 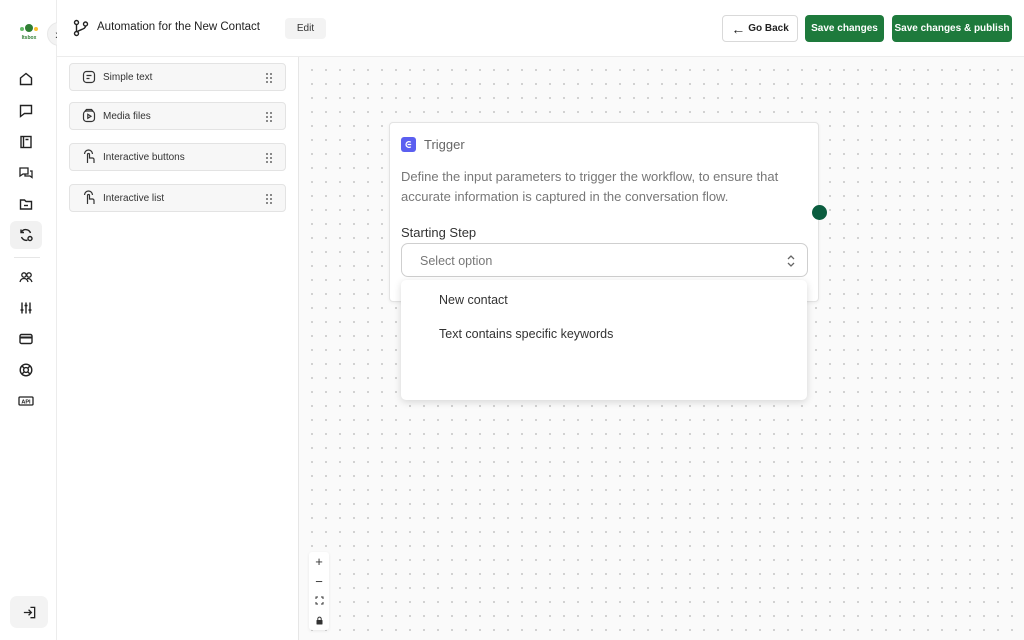 What do you see at coordinates (177, 198) in the screenshot?
I see `component-interactive-list: Interactive list` at bounding box center [177, 198].